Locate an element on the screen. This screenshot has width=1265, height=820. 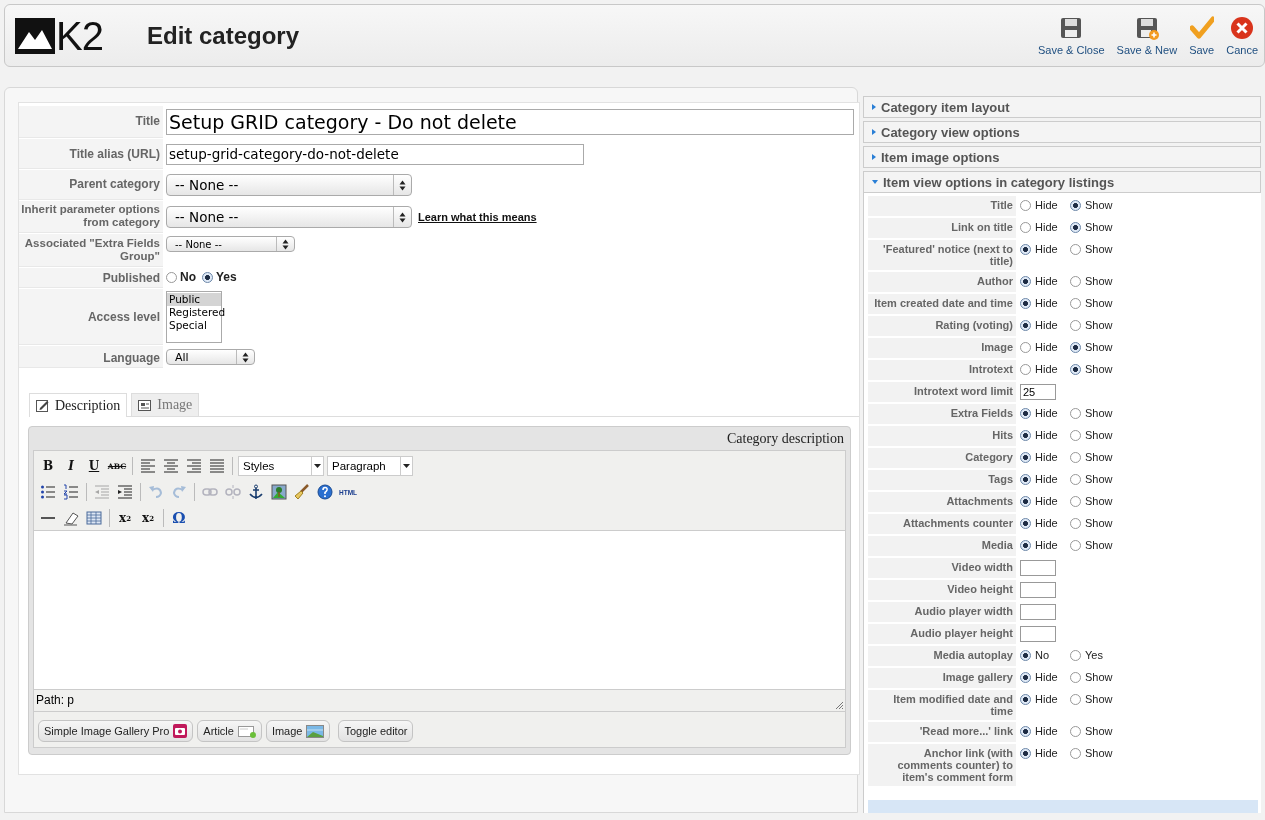
radio-label: Hide is located at coordinates (1046, 479).